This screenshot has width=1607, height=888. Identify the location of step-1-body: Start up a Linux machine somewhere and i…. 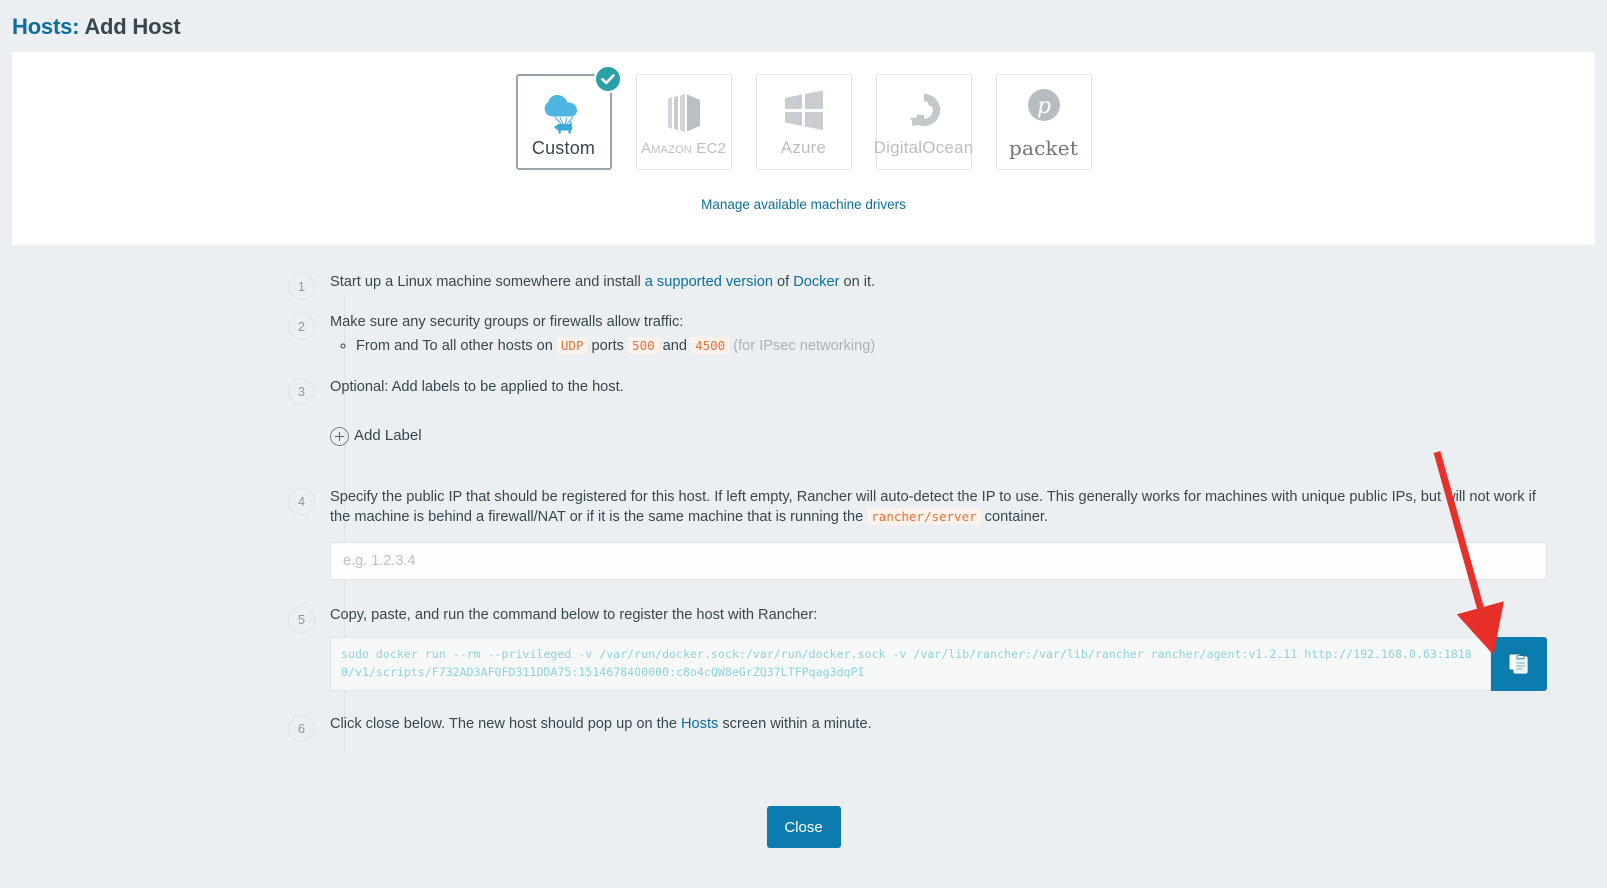
(938, 283).